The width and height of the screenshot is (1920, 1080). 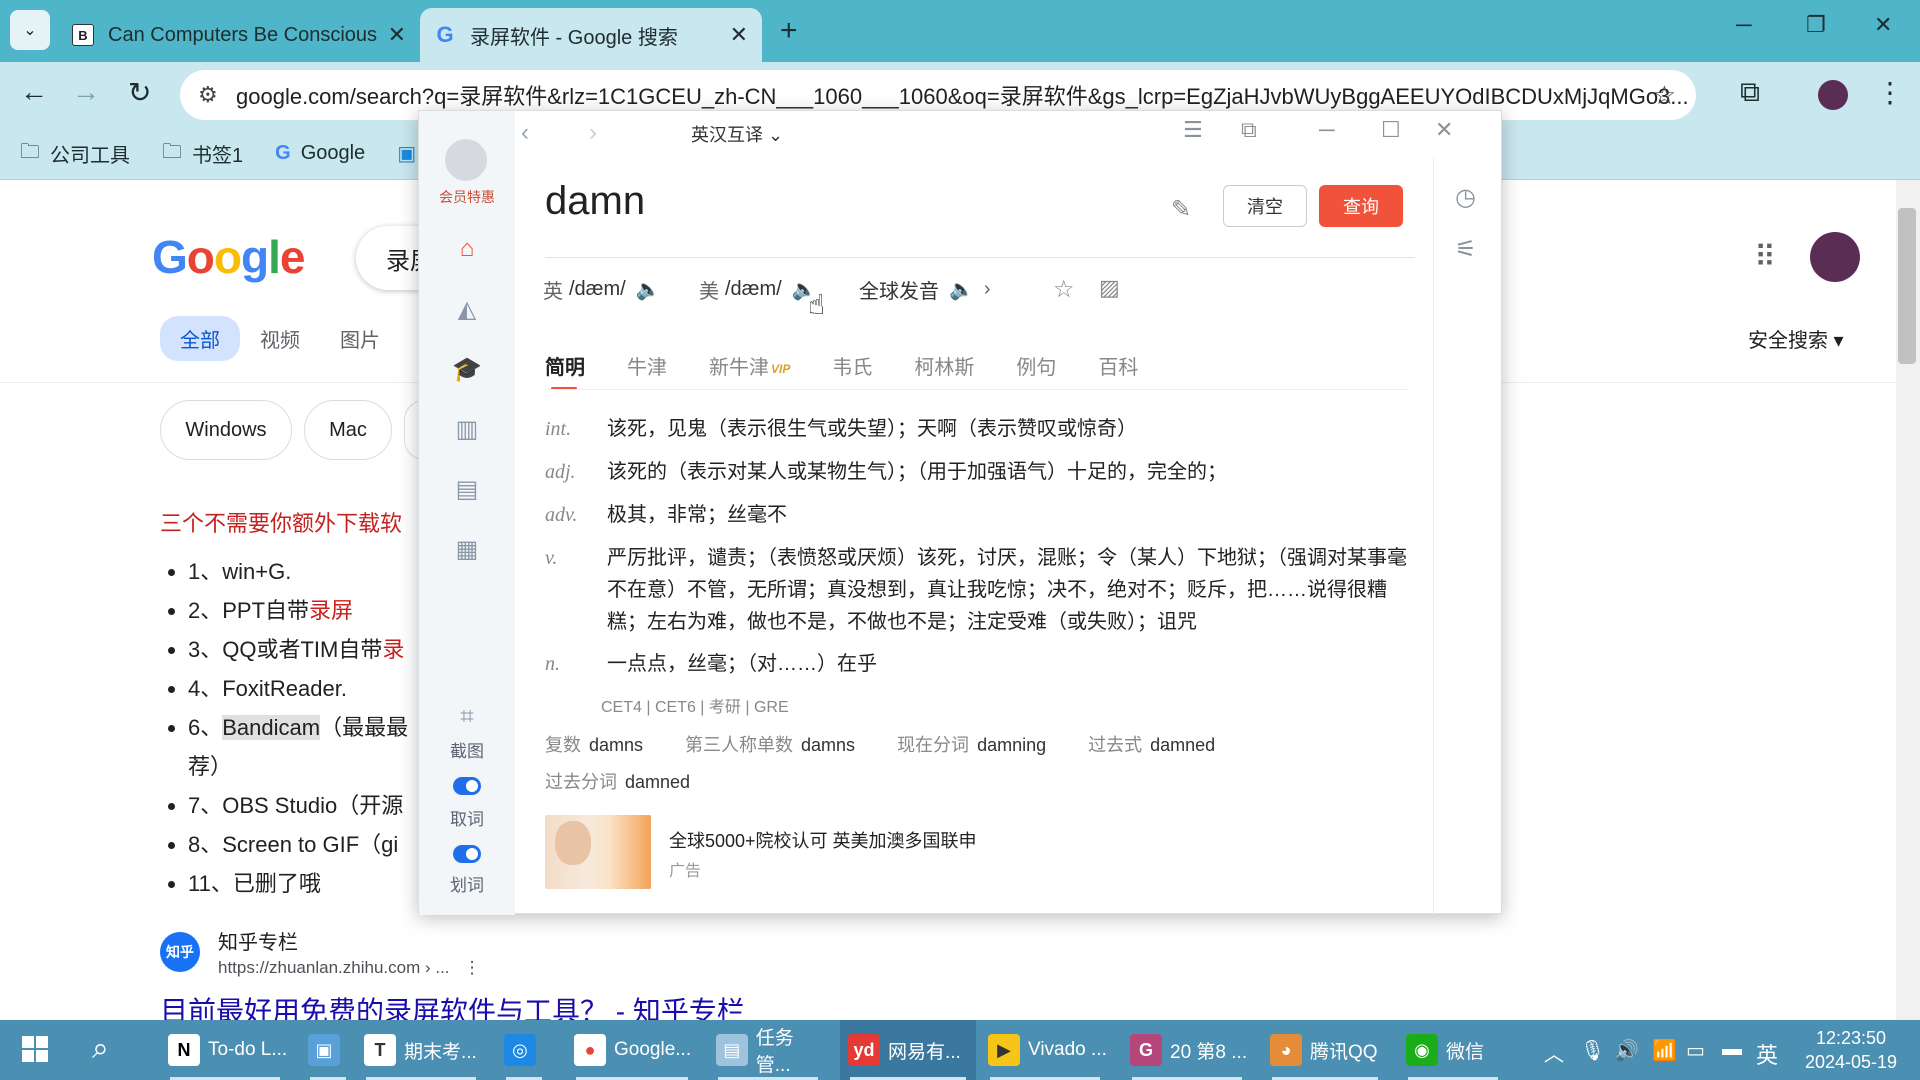 What do you see at coordinates (1391, 130) in the screenshot?
I see `maximize-icon: ☐` at bounding box center [1391, 130].